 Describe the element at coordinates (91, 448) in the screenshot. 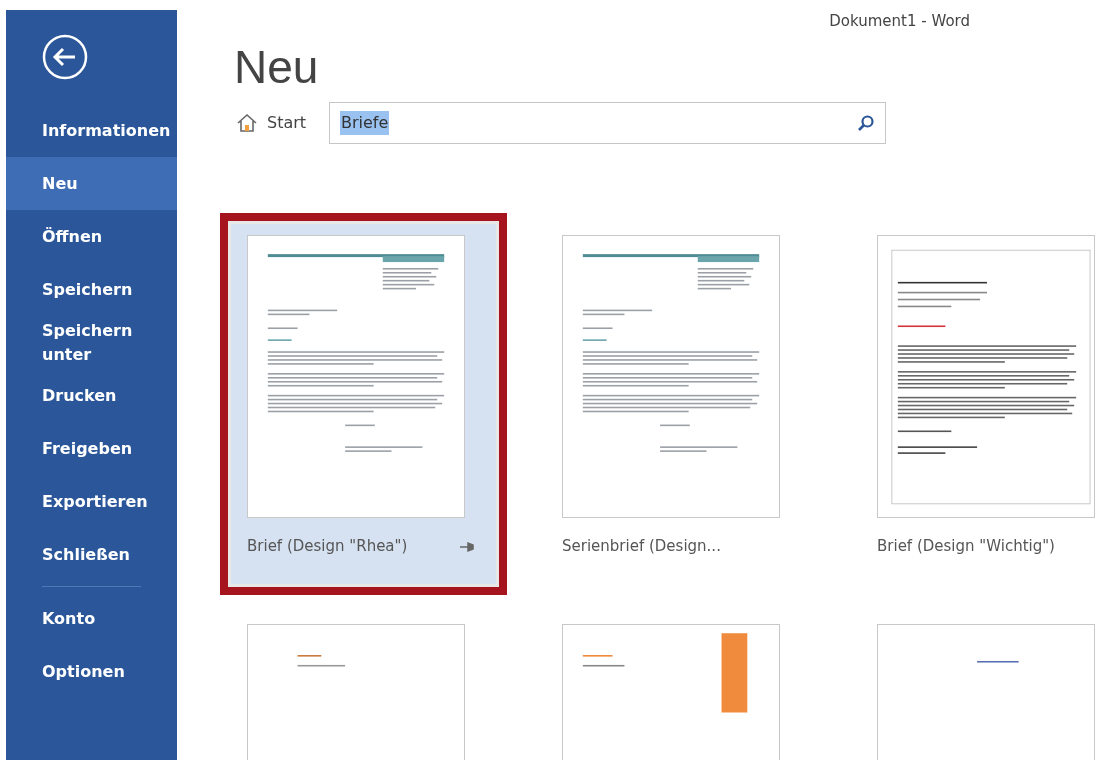

I see `sidebar-item: Freigeben` at that location.